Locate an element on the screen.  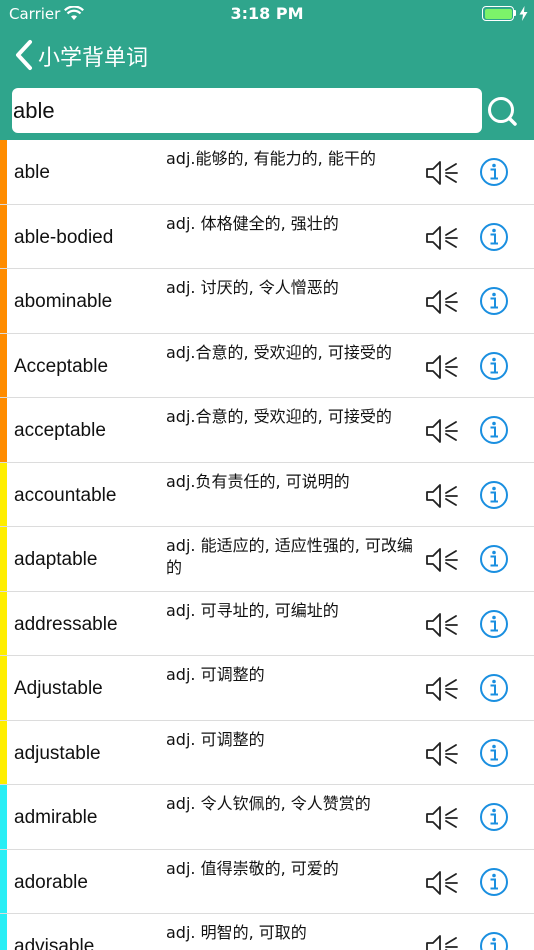
word-row: advisable adj. 明智的, 可取的 is located at coordinates (267, 932).